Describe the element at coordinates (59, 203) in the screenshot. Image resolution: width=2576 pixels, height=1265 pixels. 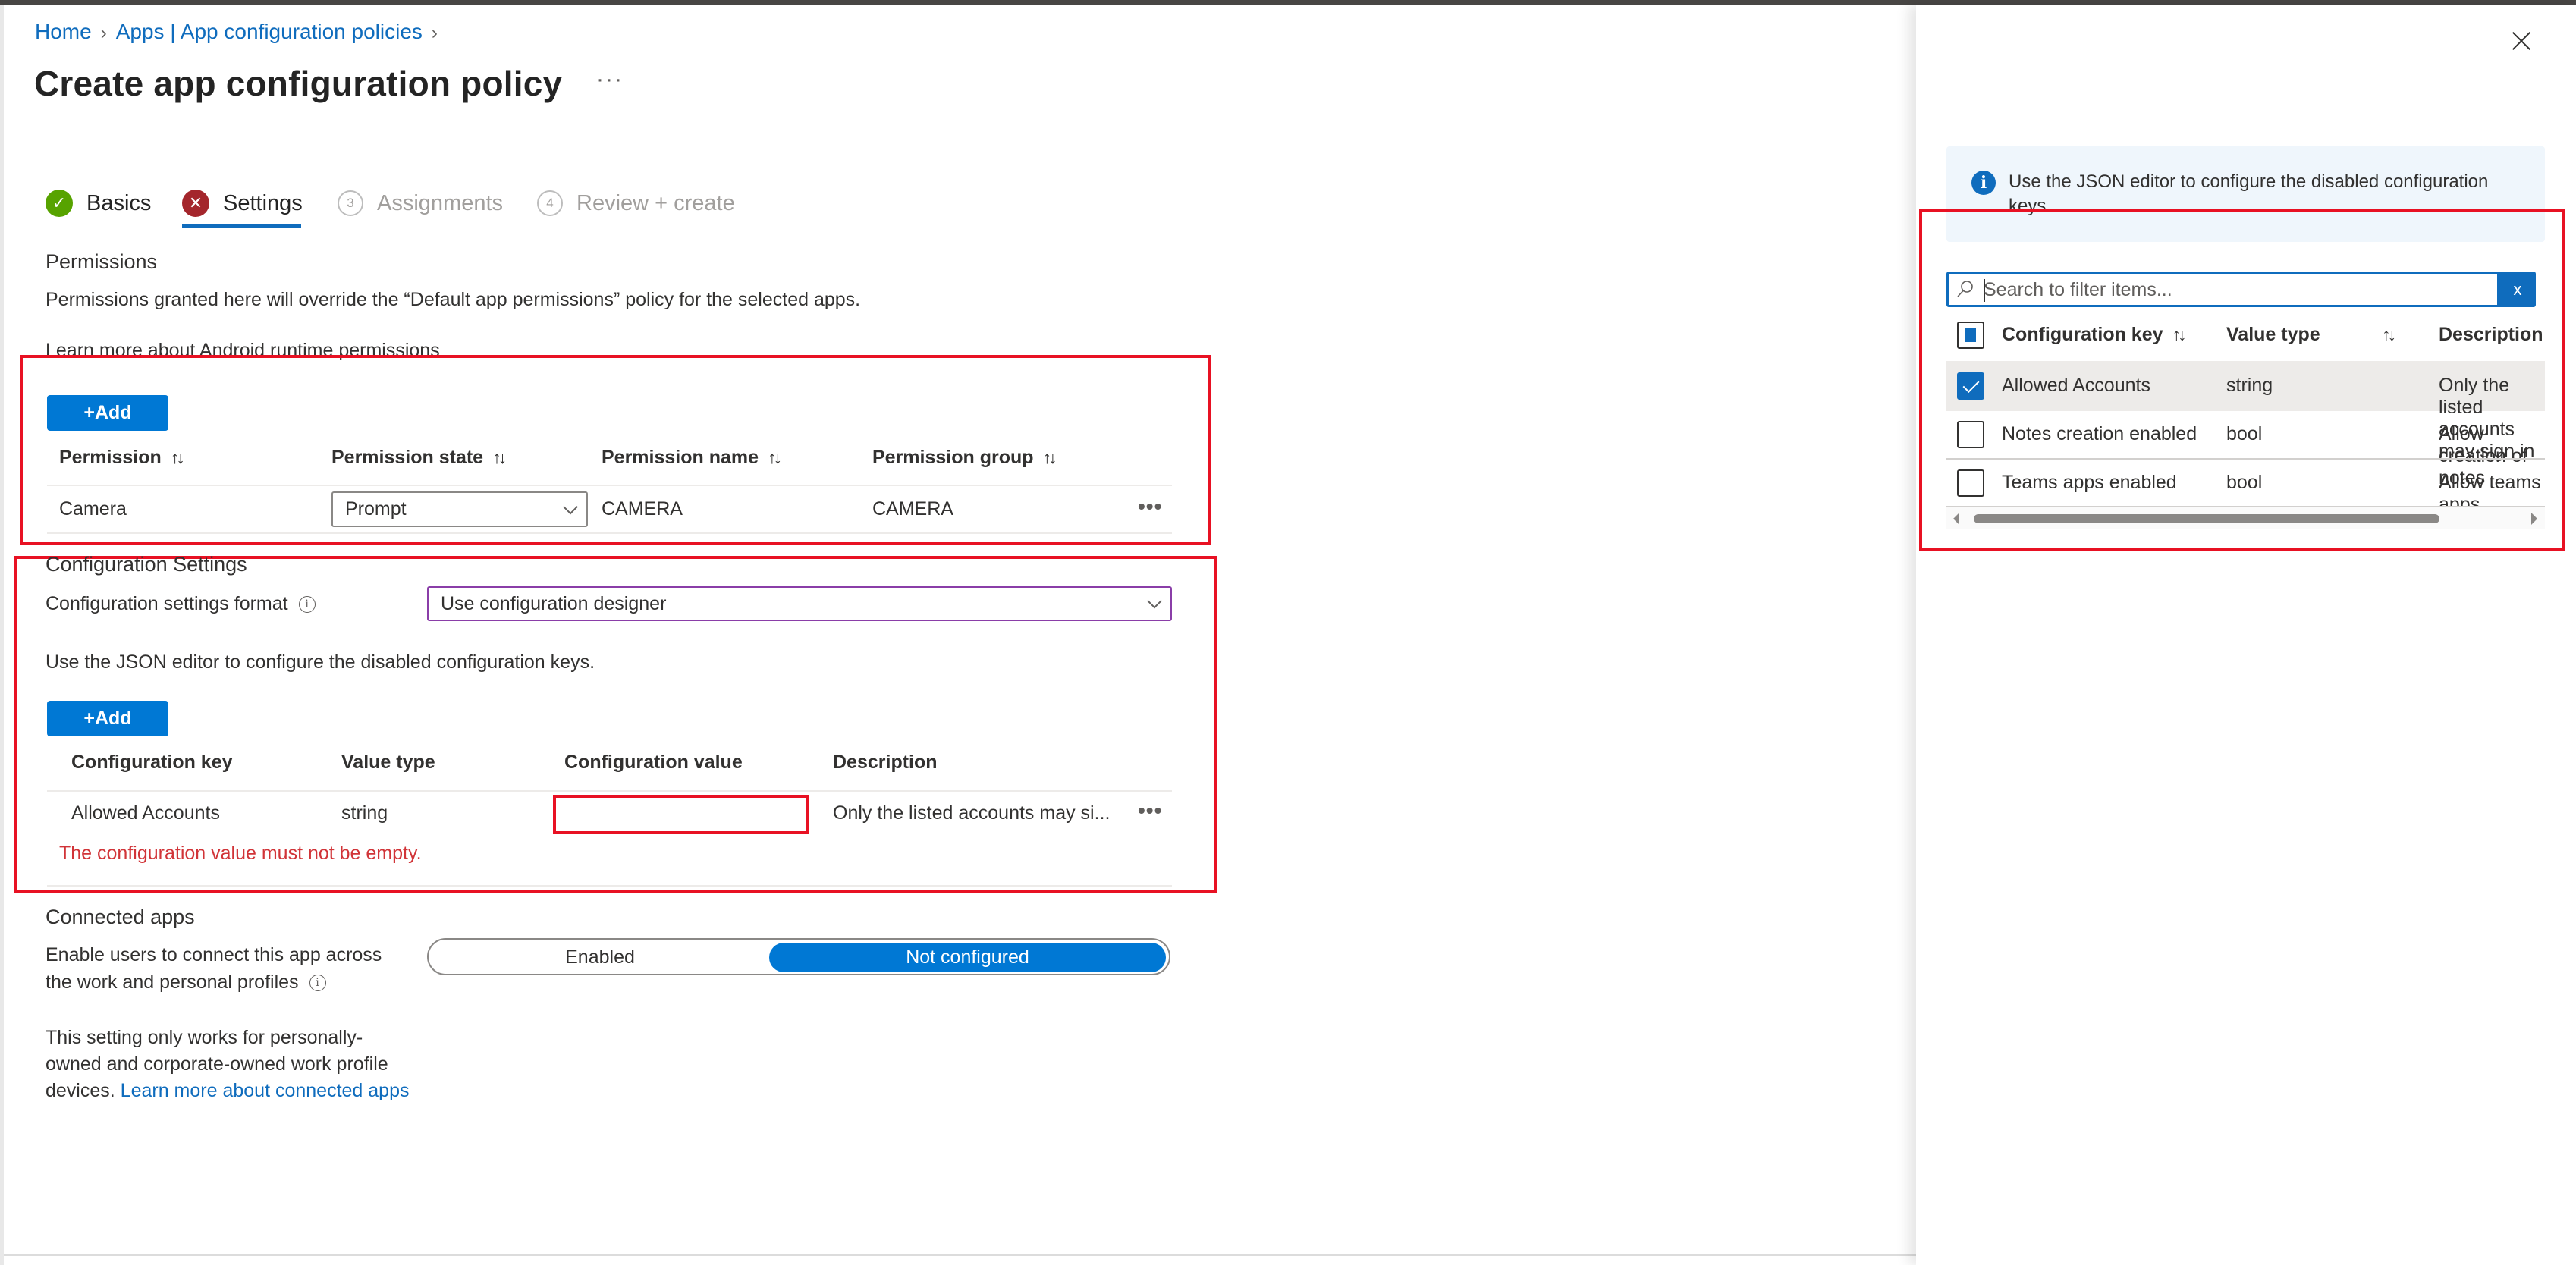
I see `check-circle-icon: ✓` at that location.